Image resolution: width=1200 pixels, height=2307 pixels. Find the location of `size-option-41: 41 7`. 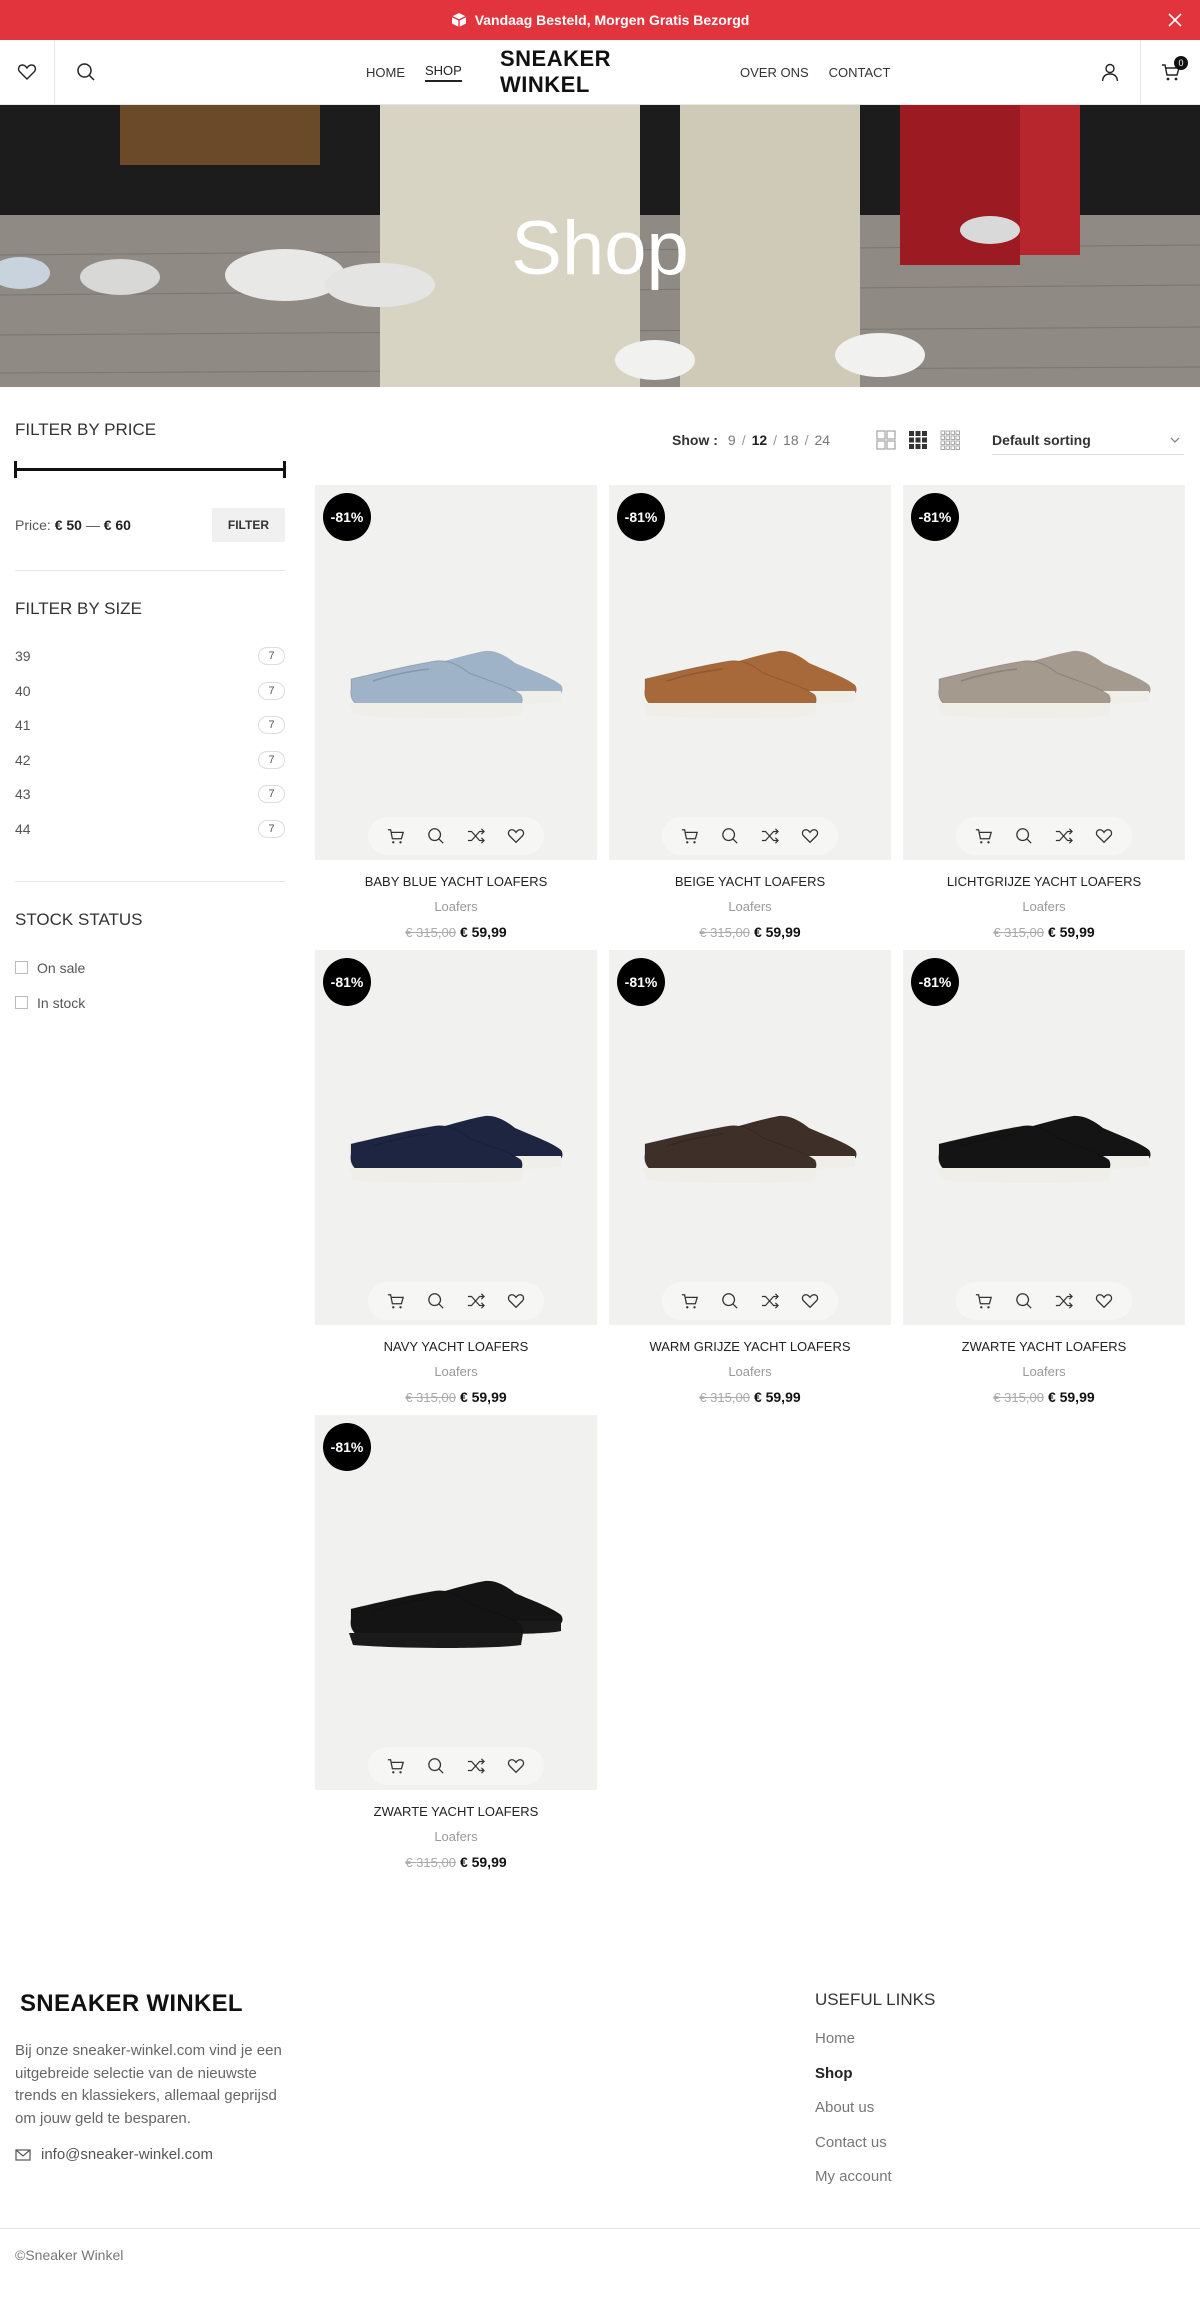

size-option-41: 41 7 is located at coordinates (150, 725).